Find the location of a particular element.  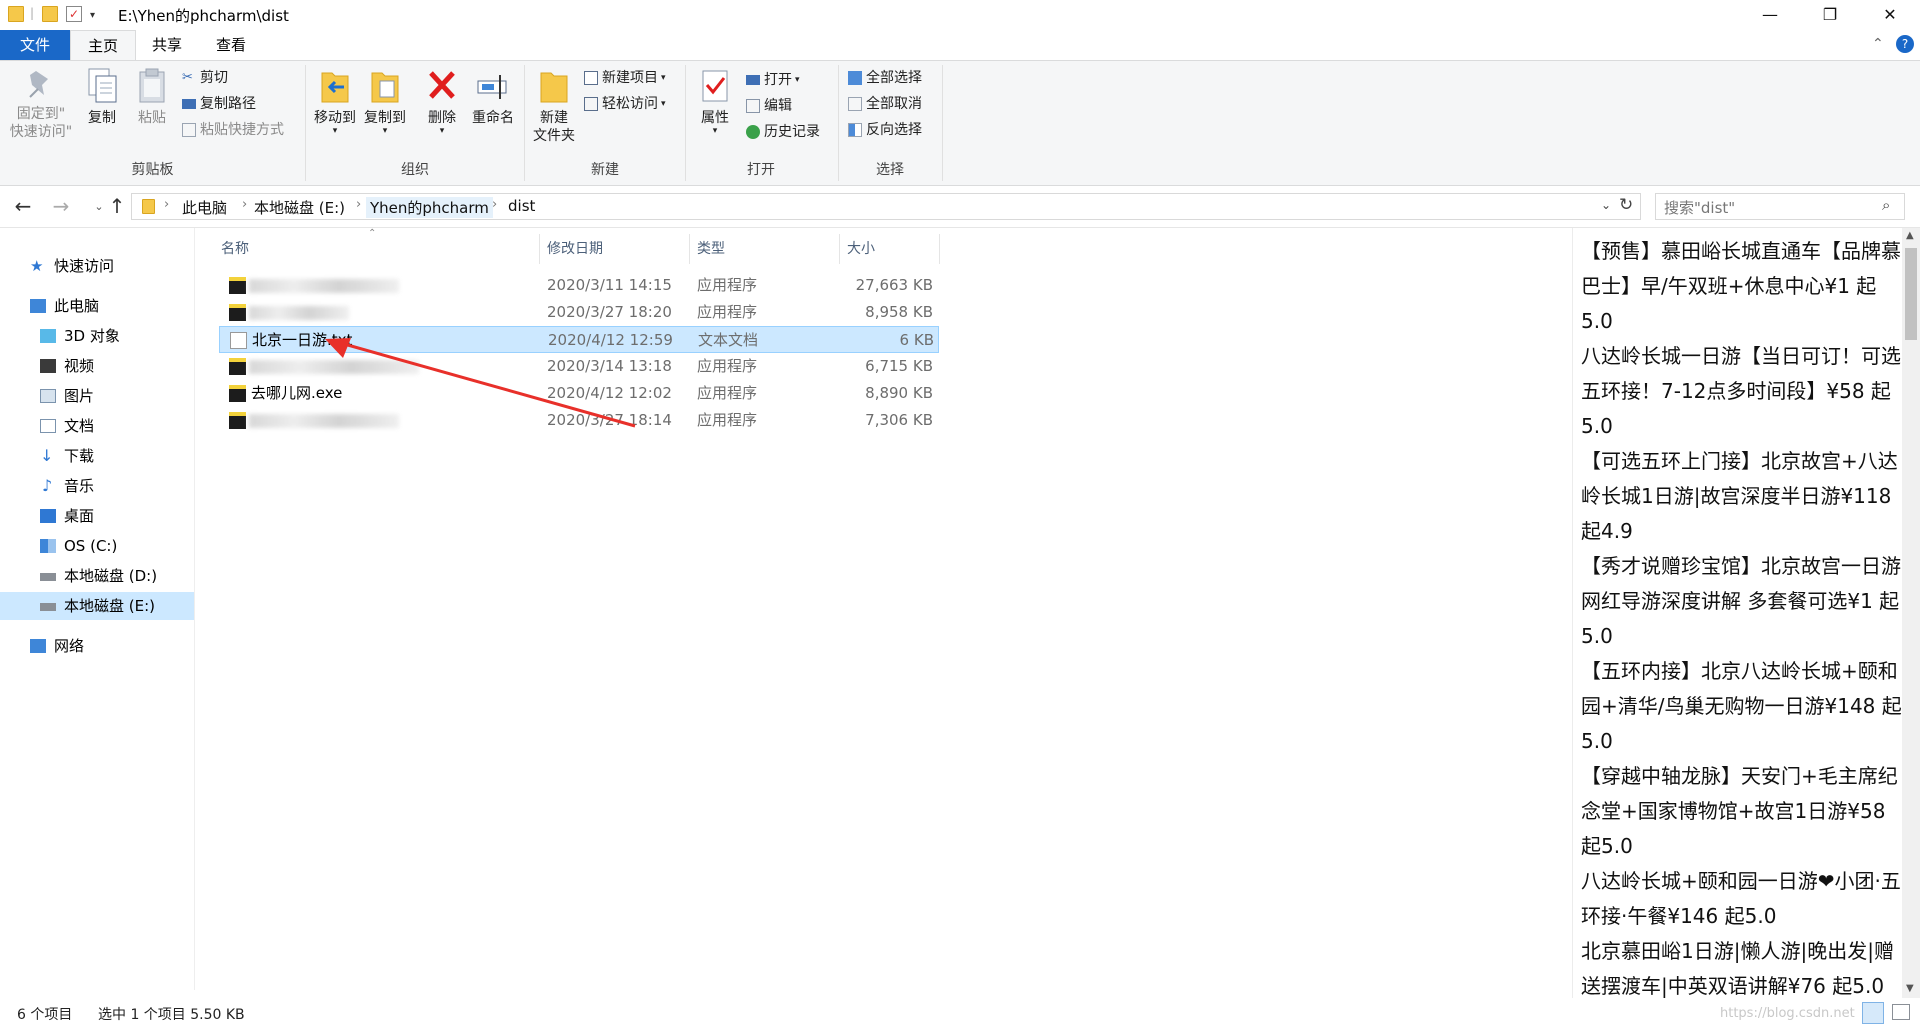

group-label-organize: 组织 is located at coordinates (415, 170).